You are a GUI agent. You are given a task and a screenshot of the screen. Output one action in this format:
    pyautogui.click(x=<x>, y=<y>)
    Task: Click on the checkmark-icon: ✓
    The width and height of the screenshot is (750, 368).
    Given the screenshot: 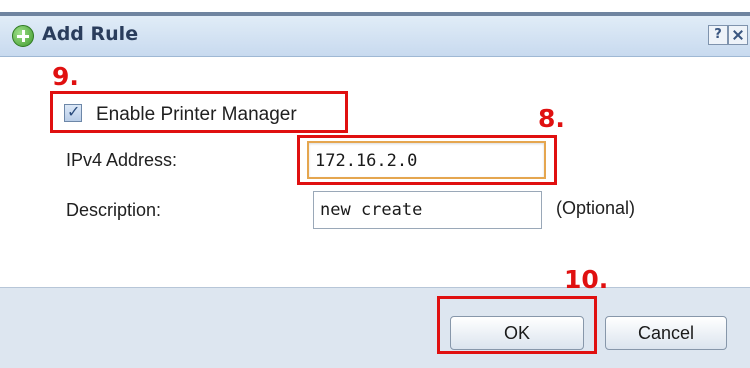 What is the action you would take?
    pyautogui.click(x=74, y=111)
    